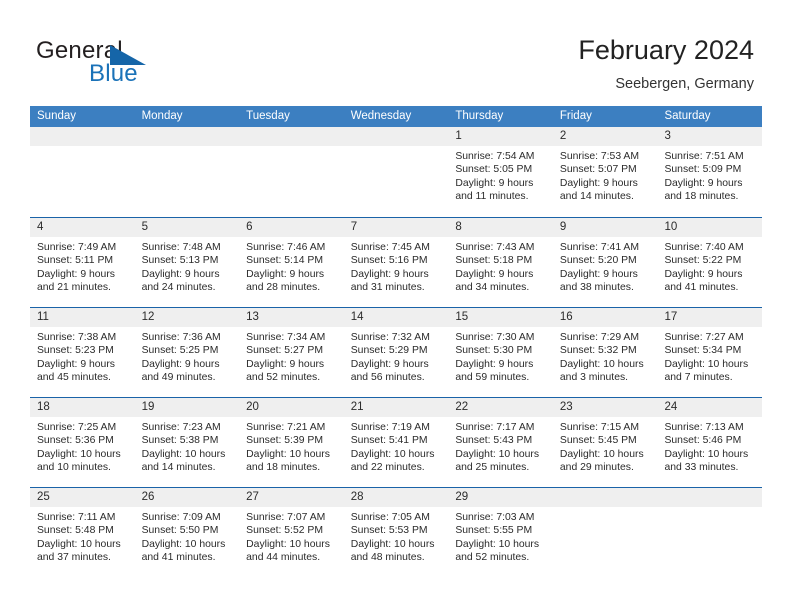 The width and height of the screenshot is (792, 612). I want to click on page-subtitle-location: Seebergen, Germany, so click(684, 84).